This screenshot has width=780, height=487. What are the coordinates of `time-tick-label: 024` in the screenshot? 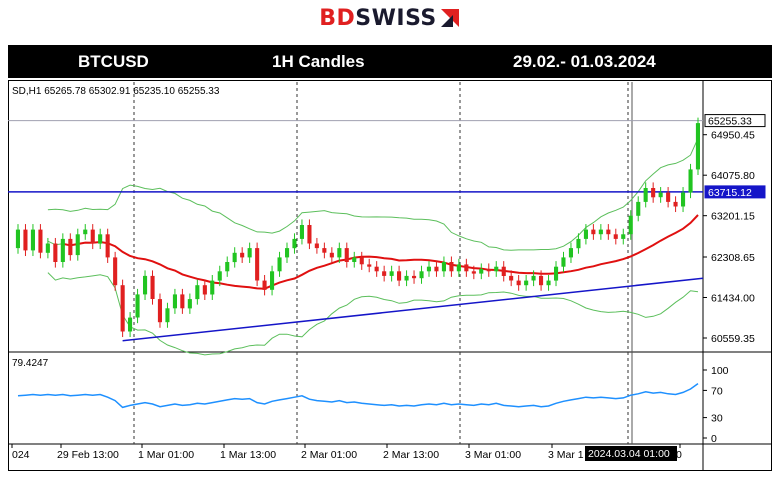 It's located at (21, 455).